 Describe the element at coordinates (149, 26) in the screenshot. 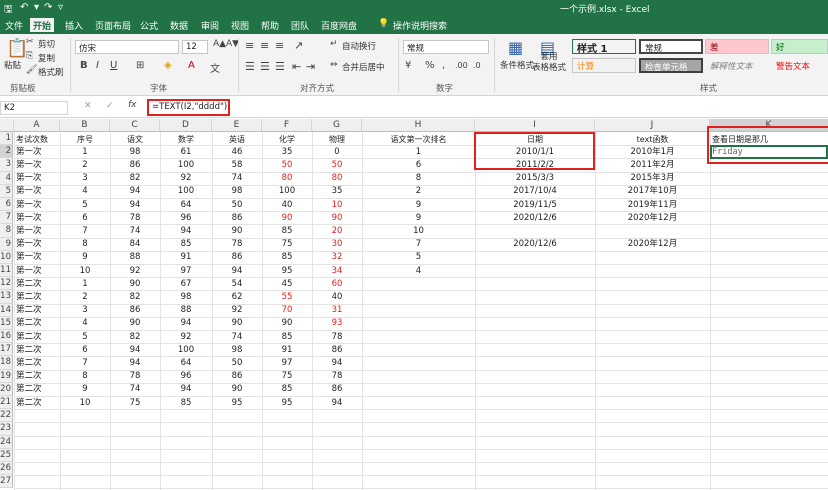

I see `tab-formulas: 公式` at that location.